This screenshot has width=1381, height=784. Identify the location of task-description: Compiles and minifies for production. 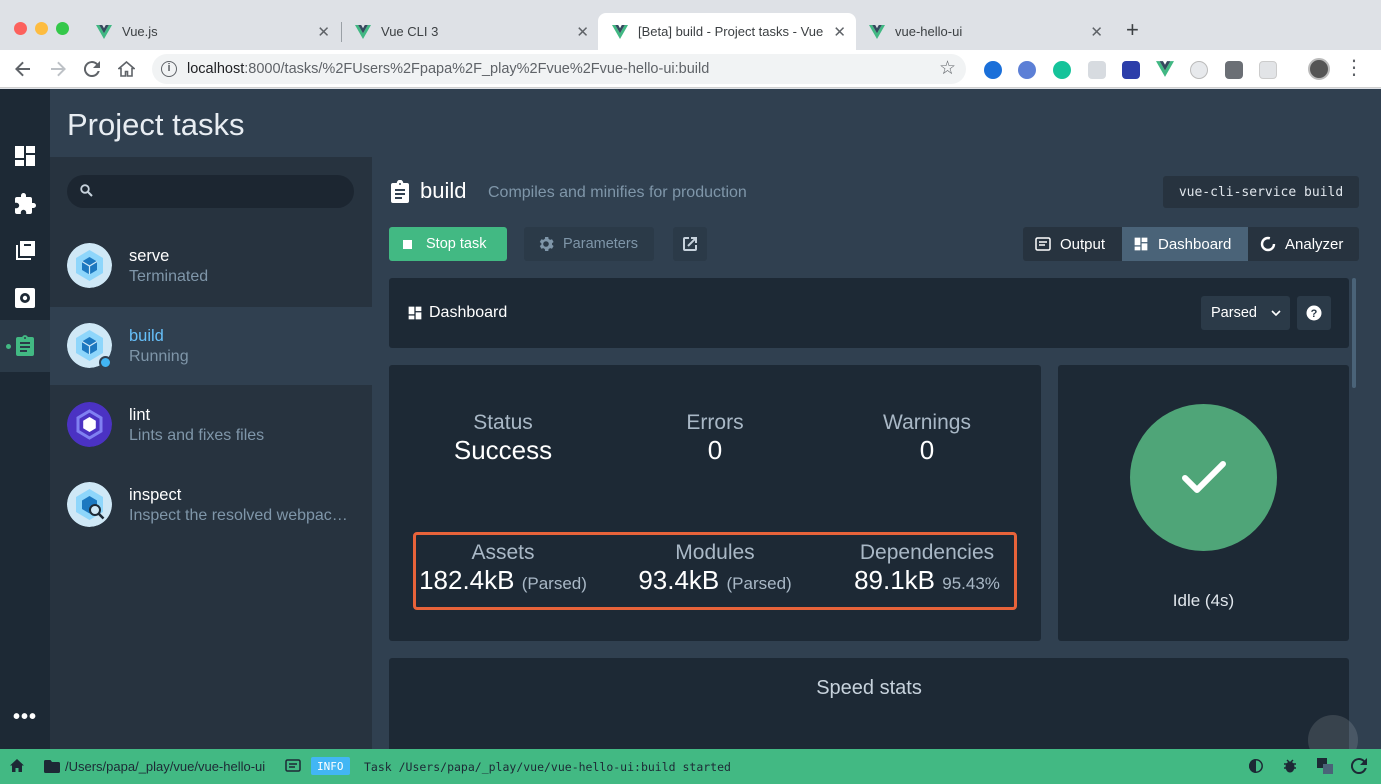
(617, 192).